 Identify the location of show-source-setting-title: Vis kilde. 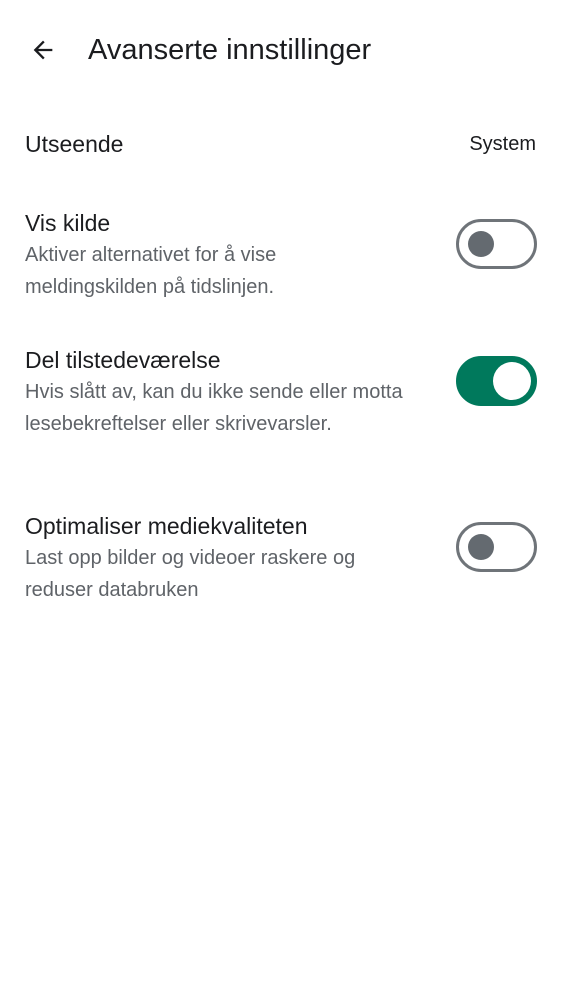
(68, 223).